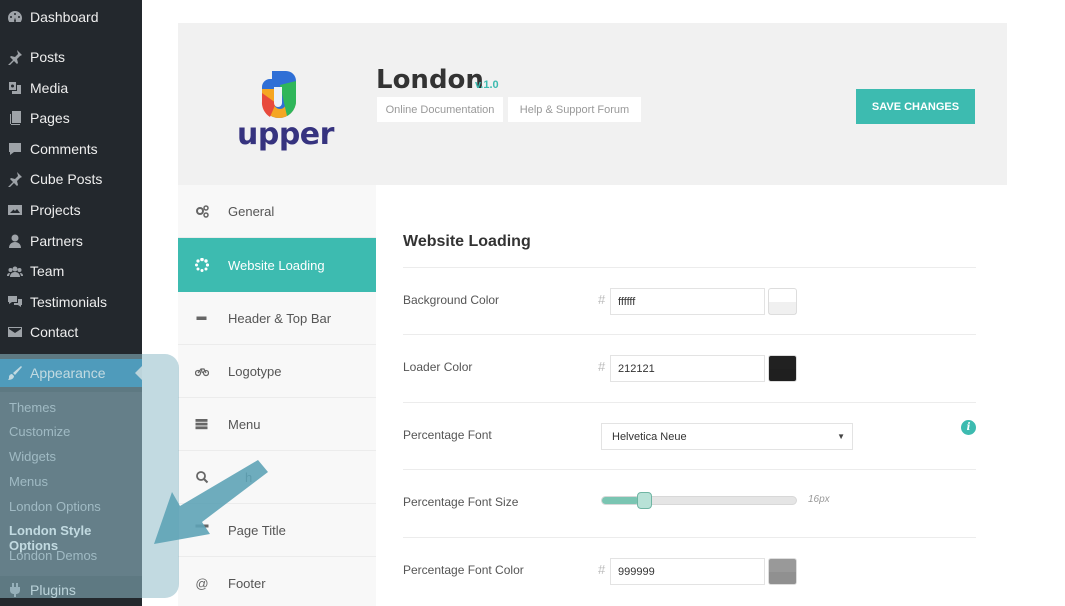  Describe the element at coordinates (71, 210) in the screenshot. I see `wp-menu-projects: Projects` at that location.